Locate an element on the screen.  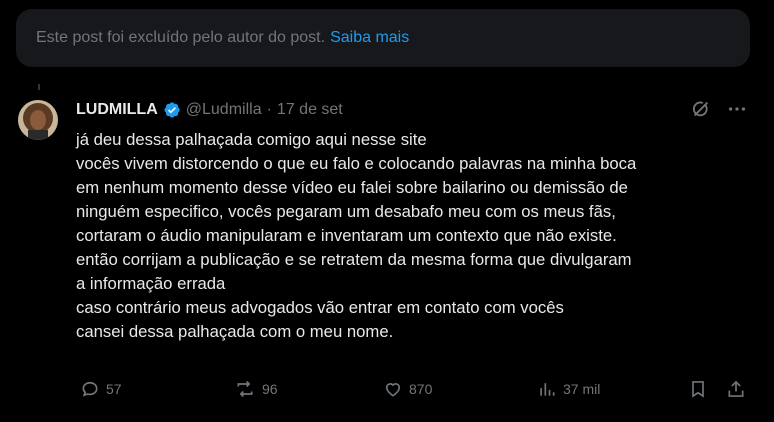
avatar is located at coordinates (38, 120).